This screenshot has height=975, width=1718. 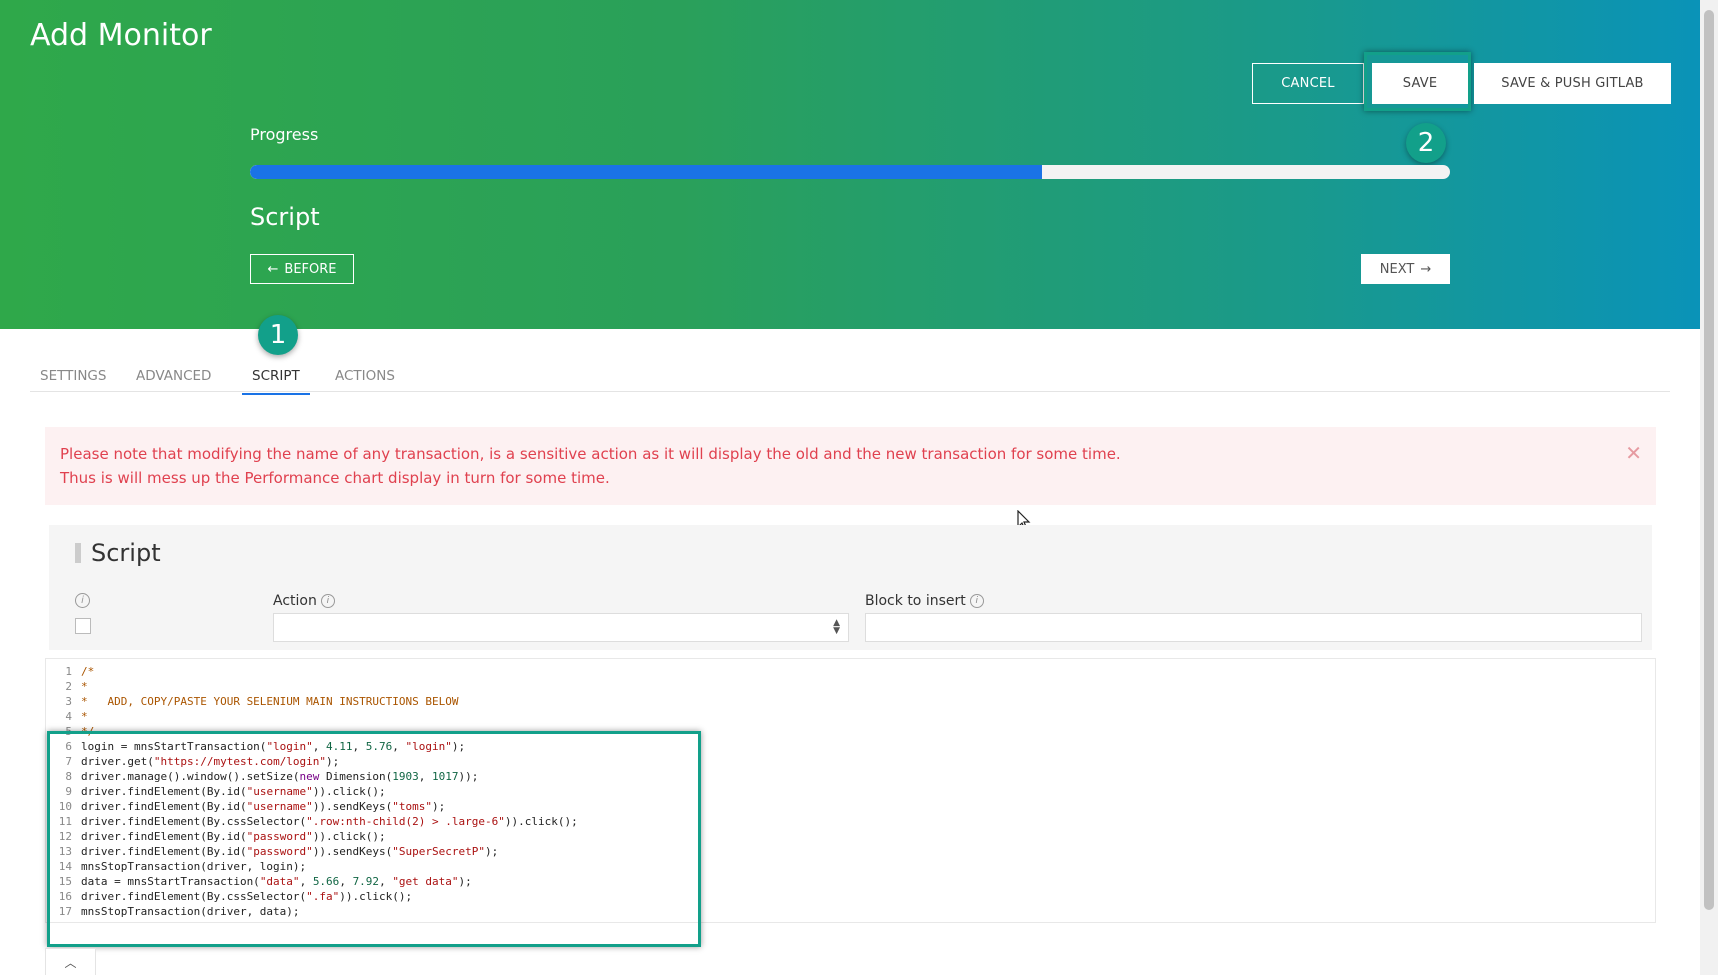 What do you see at coordinates (310, 269) in the screenshot?
I see `before-label: BEFORE` at bounding box center [310, 269].